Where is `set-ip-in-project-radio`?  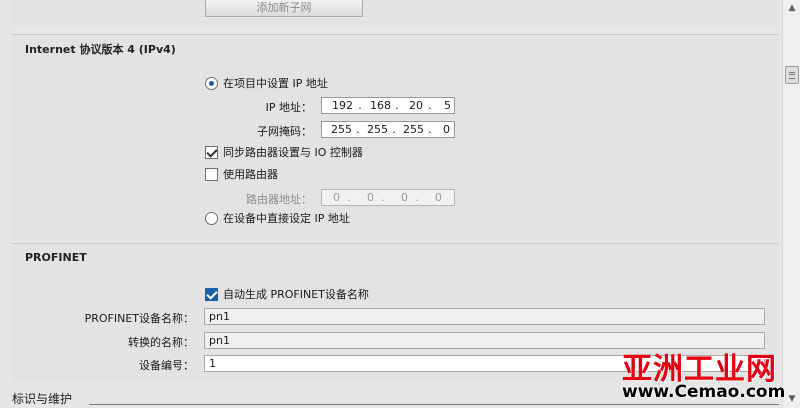
set-ip-in-project-radio is located at coordinates (211, 83).